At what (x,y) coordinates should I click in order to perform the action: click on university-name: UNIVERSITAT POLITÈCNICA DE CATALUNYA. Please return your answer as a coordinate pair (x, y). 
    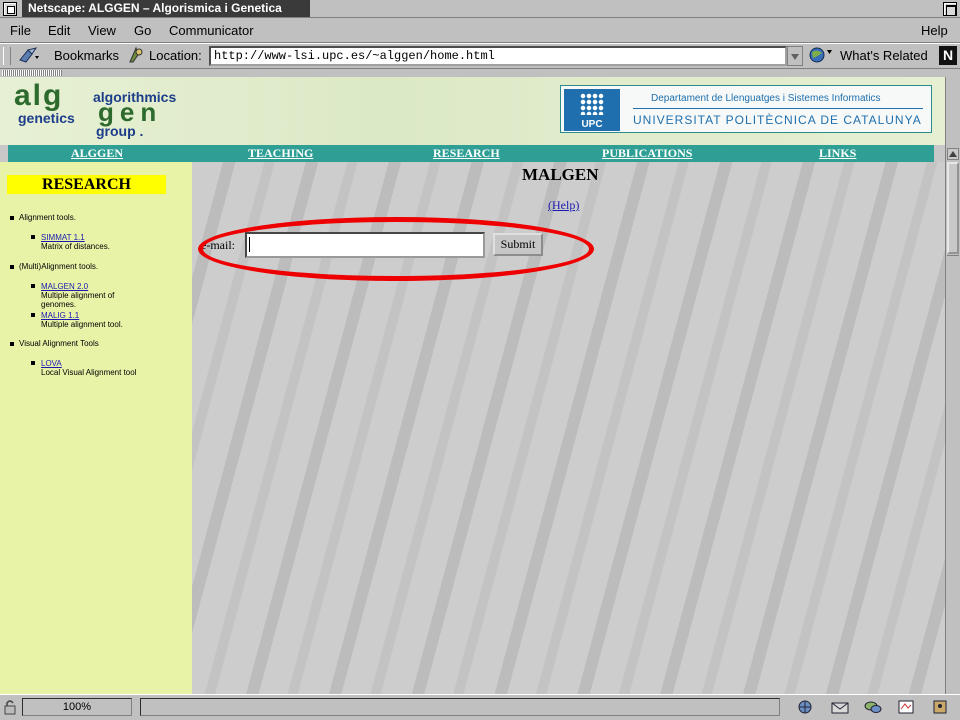
    Looking at the image, I should click on (777, 120).